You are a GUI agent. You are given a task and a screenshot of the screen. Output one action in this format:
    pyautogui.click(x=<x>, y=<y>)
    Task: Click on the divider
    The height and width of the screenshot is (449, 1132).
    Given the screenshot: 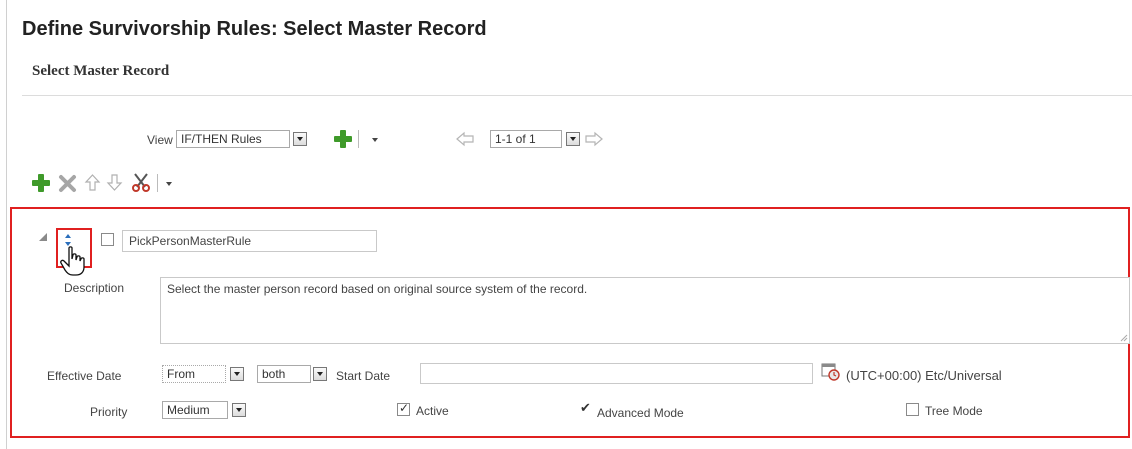 What is the action you would take?
    pyautogui.click(x=577, y=95)
    